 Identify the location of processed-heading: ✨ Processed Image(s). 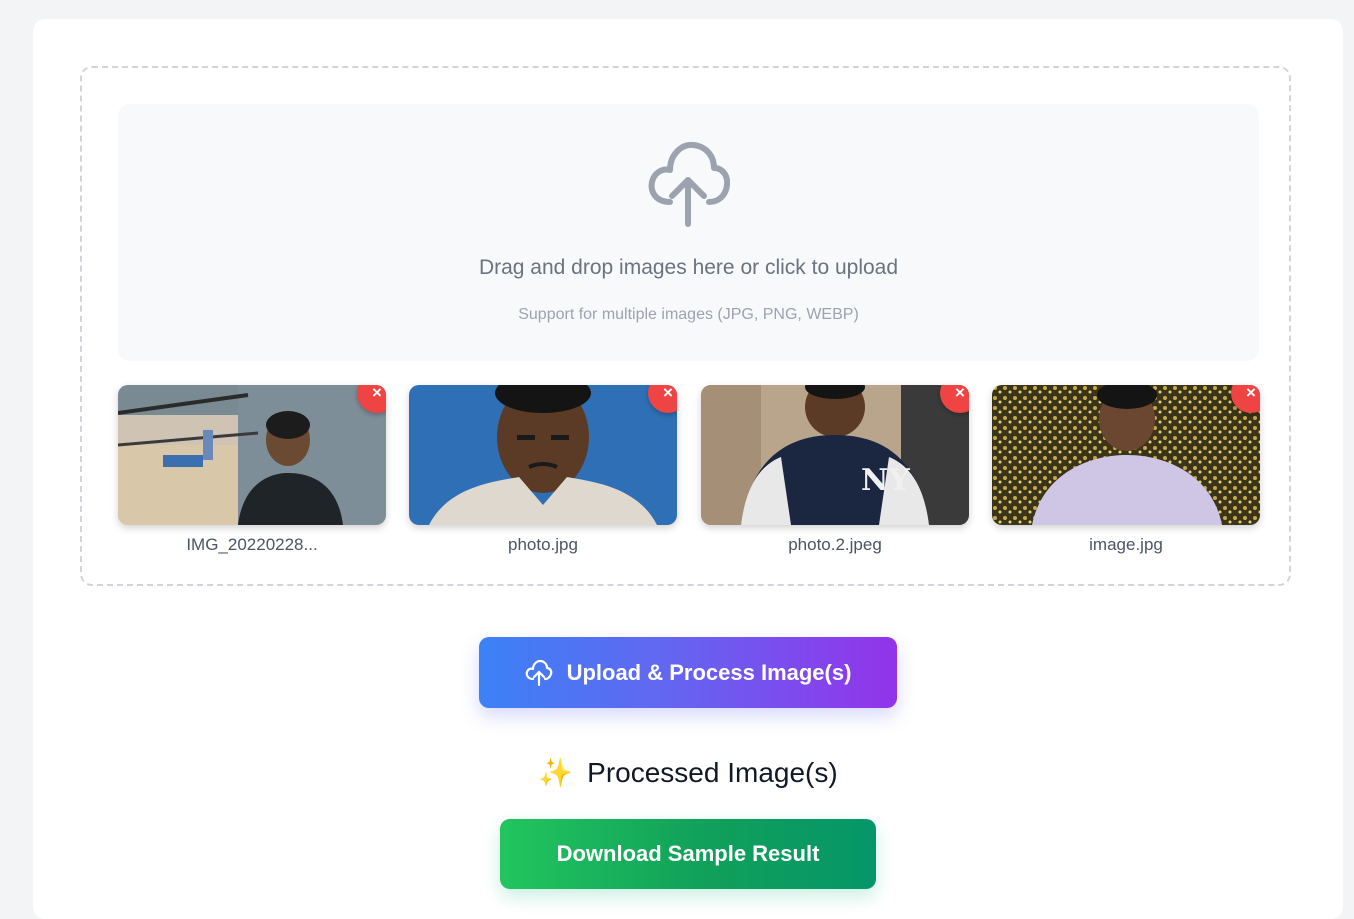
(688, 772).